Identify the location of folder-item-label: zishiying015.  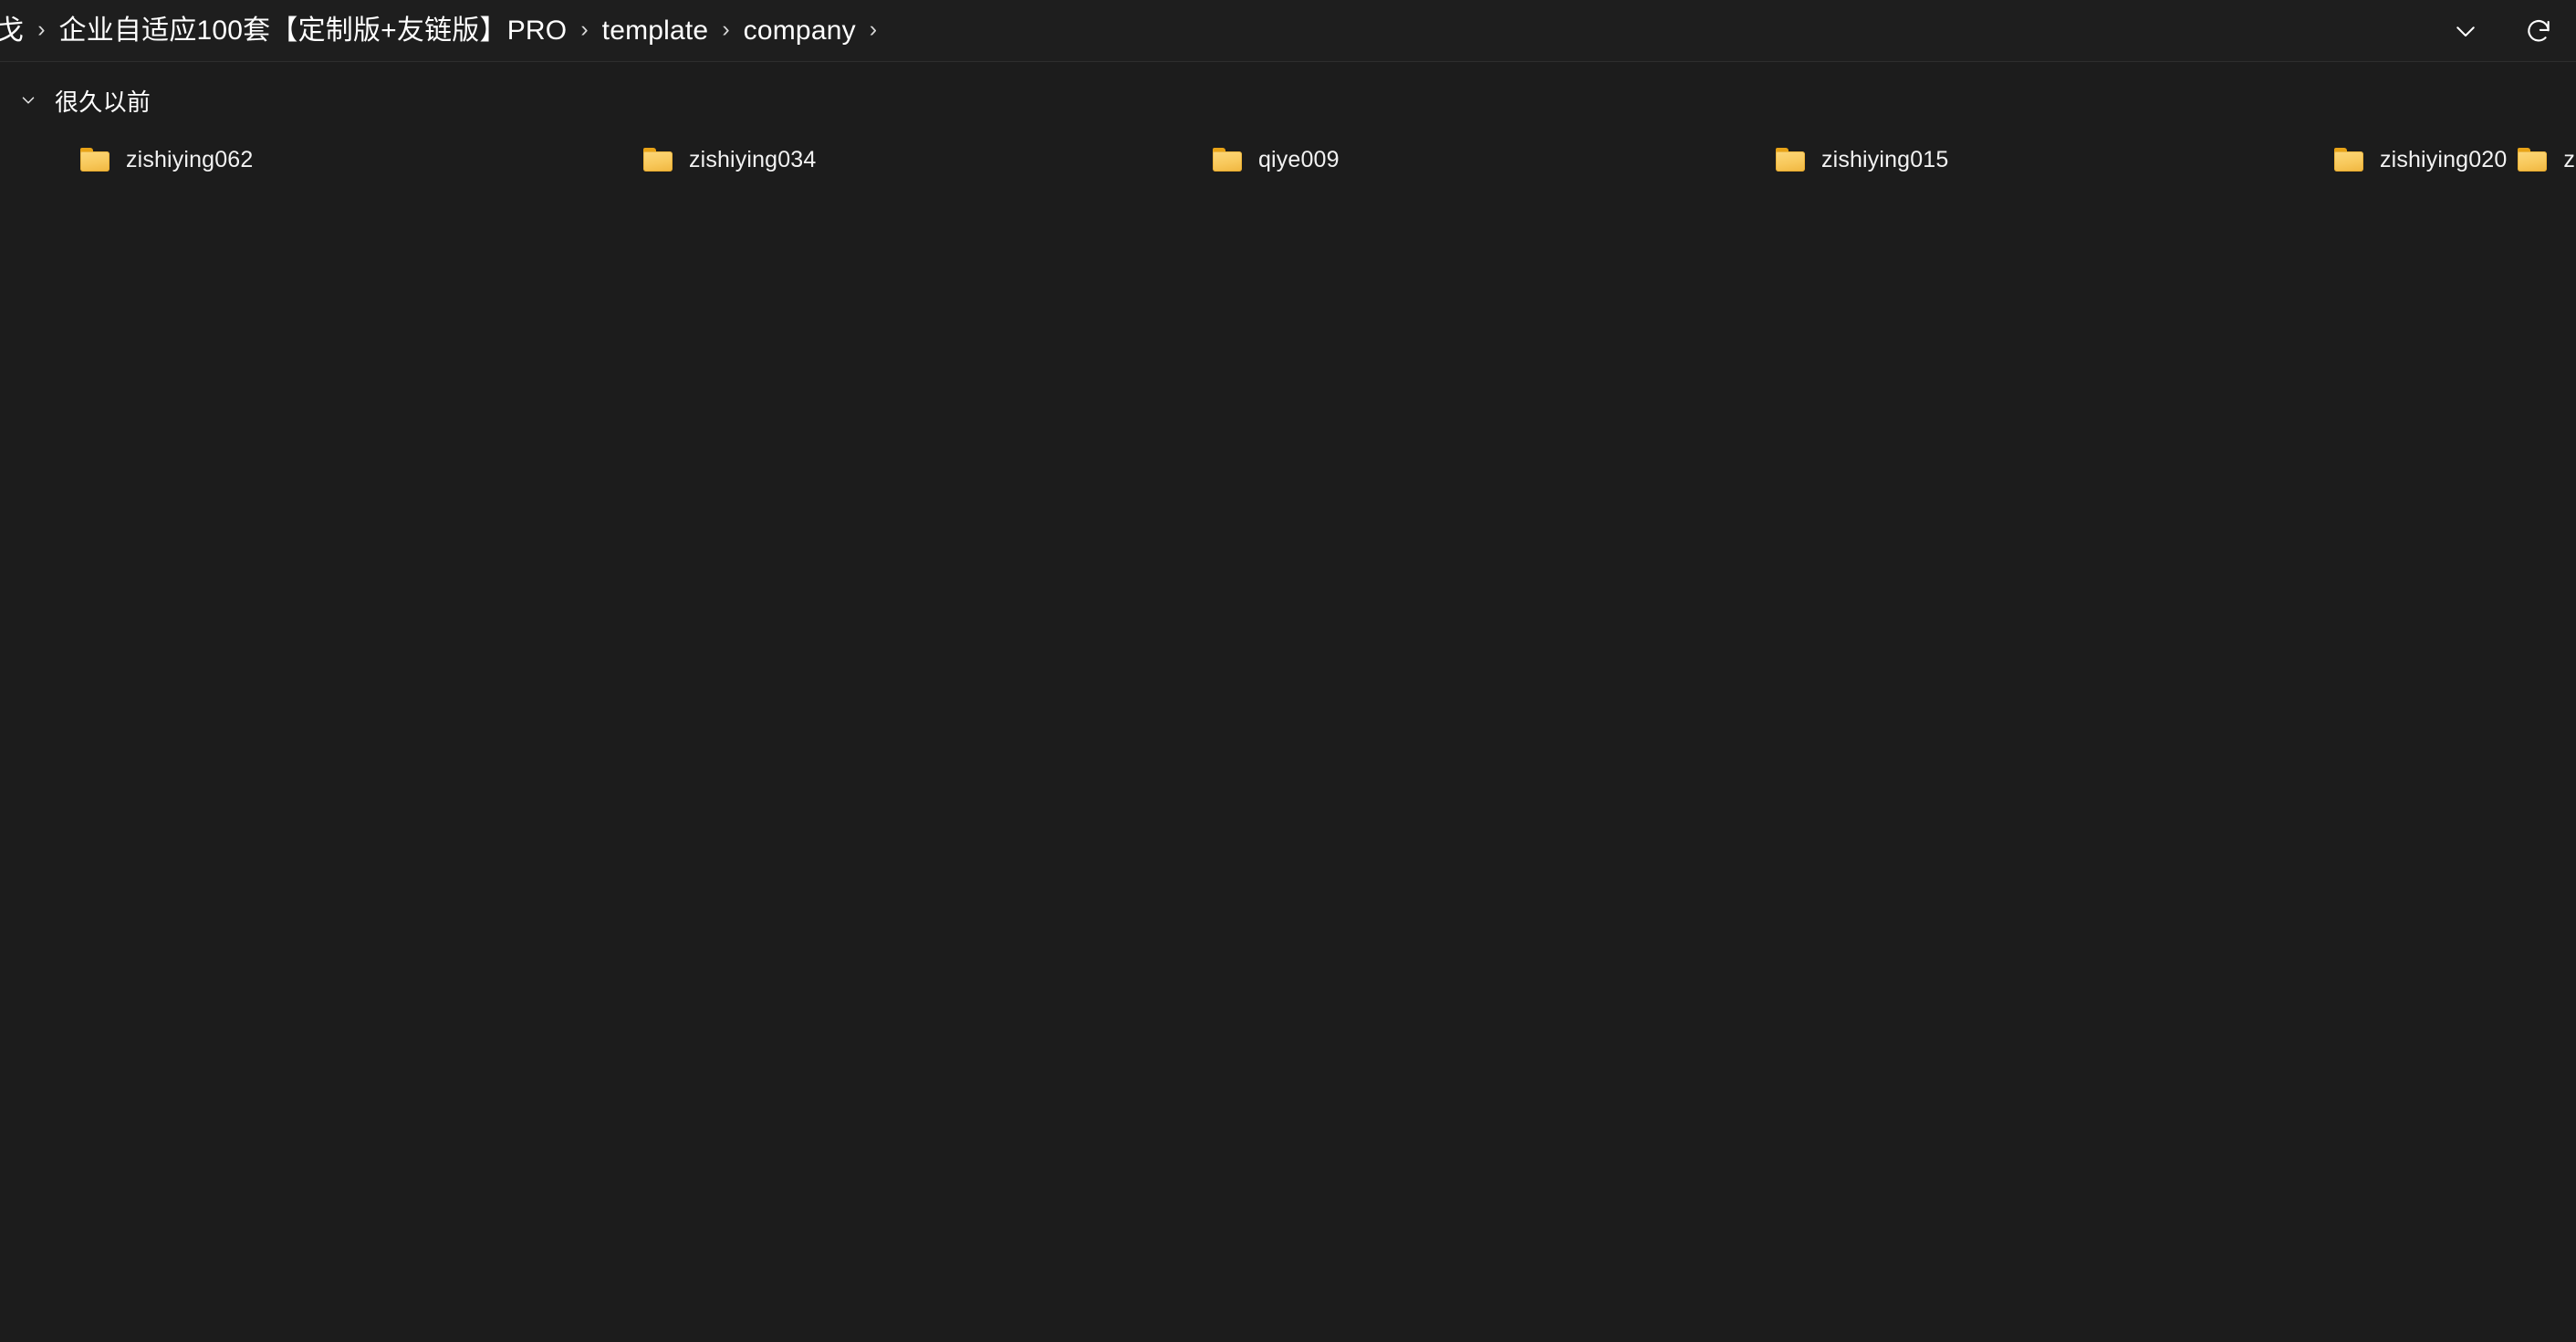
(1885, 159).